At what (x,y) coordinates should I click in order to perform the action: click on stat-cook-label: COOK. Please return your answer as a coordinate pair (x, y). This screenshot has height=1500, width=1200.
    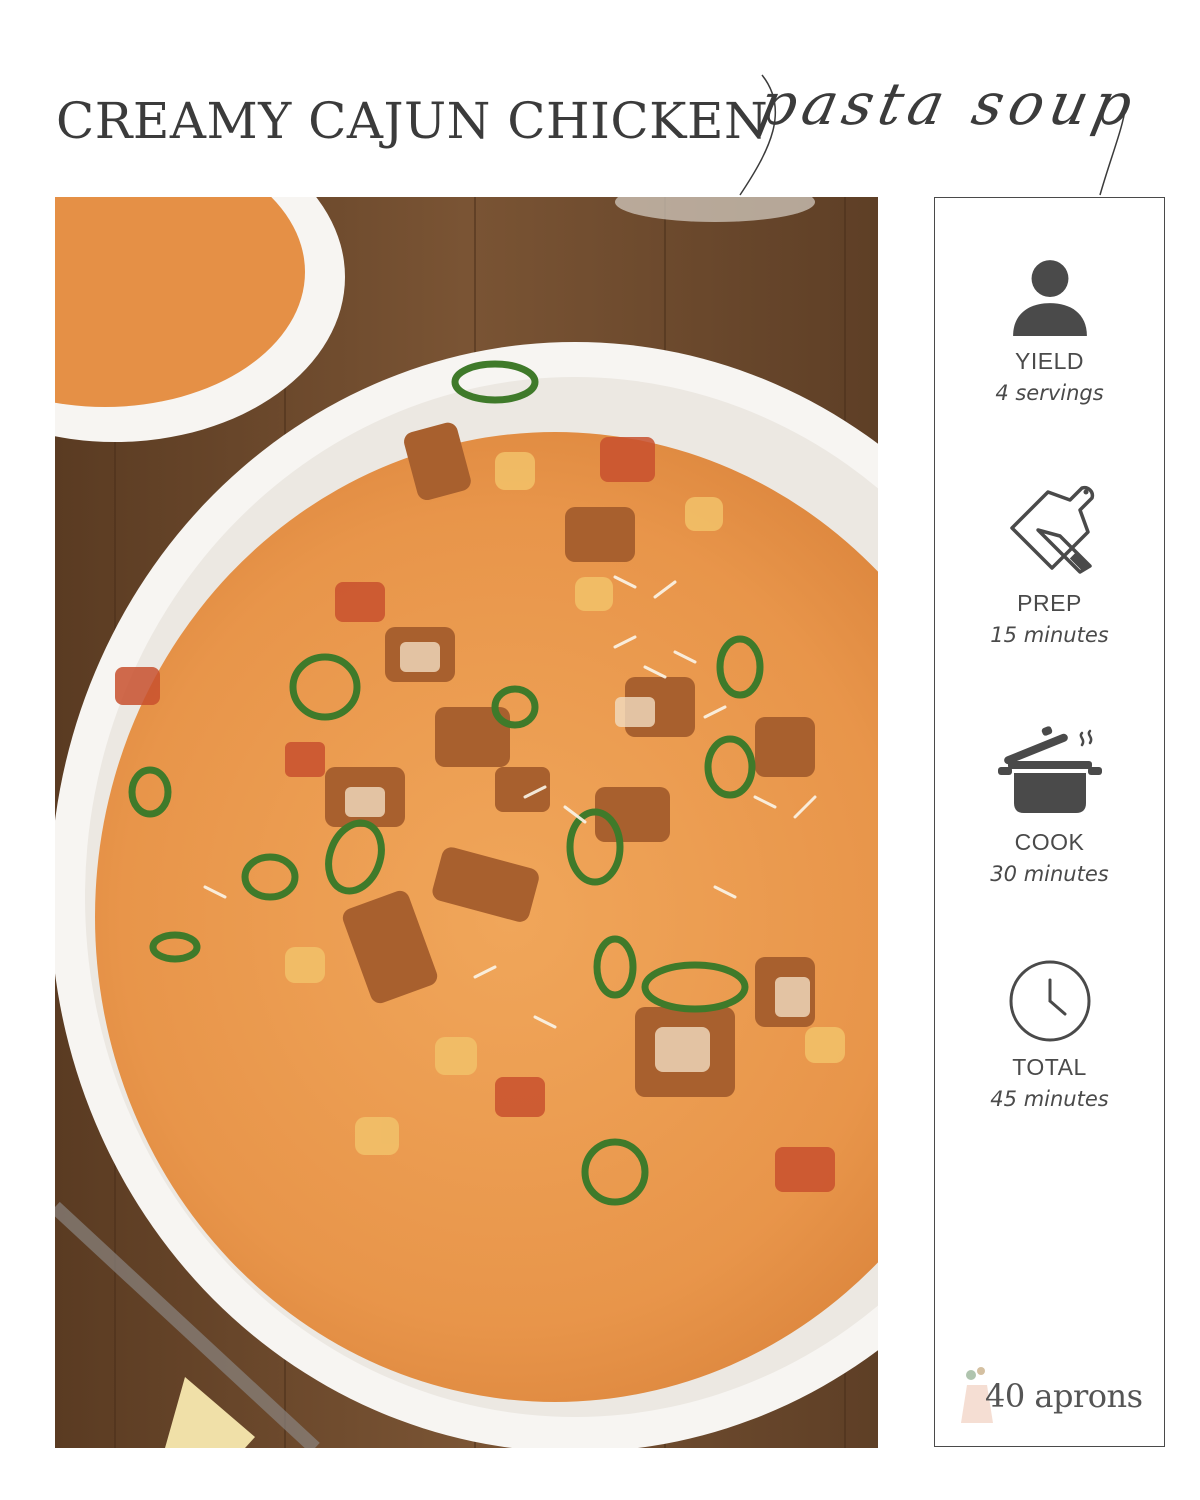
    Looking at the image, I should click on (1049, 842).